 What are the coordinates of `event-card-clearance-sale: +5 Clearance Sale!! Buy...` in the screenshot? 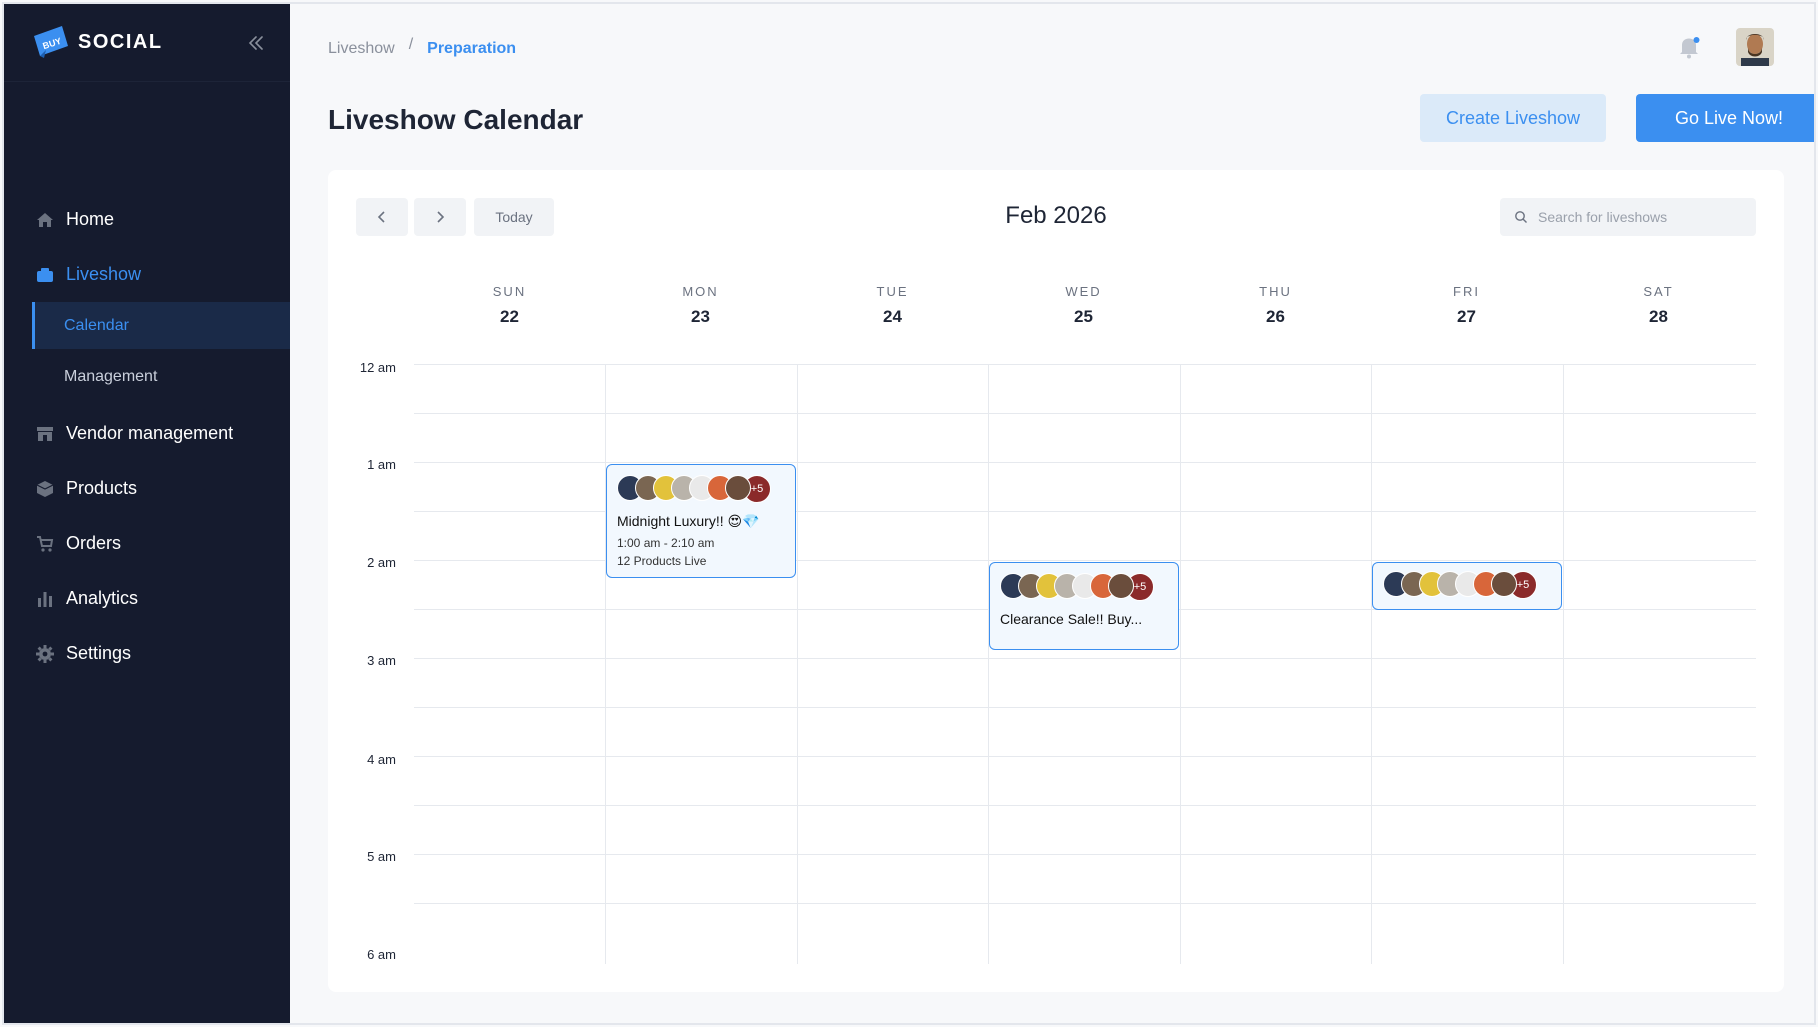 It's located at (1084, 606).